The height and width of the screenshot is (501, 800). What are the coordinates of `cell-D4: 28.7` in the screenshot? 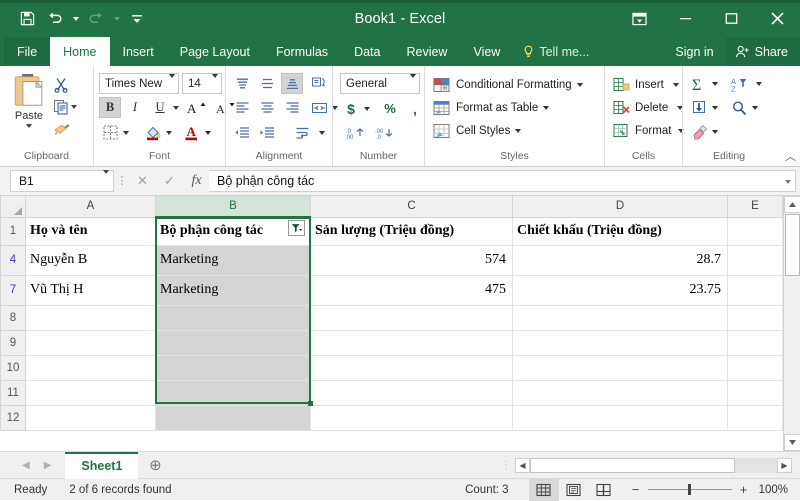 It's located at (620, 260).